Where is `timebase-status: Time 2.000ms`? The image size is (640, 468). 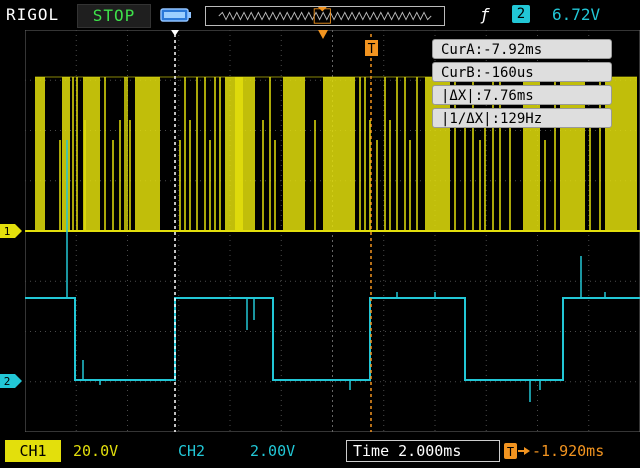 timebase-status: Time 2.000ms is located at coordinates (423, 451).